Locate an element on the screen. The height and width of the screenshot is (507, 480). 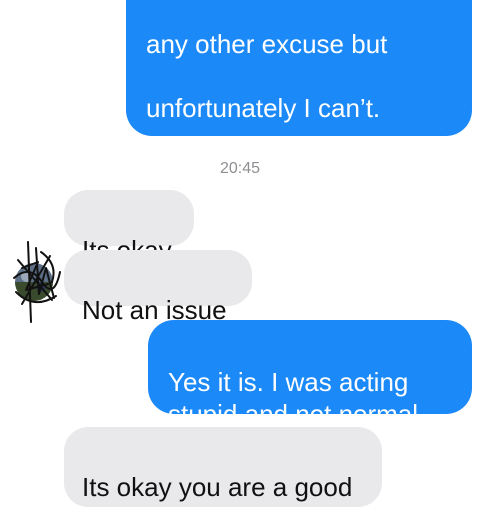
message-timestamp: 20:45 is located at coordinates (240, 168).